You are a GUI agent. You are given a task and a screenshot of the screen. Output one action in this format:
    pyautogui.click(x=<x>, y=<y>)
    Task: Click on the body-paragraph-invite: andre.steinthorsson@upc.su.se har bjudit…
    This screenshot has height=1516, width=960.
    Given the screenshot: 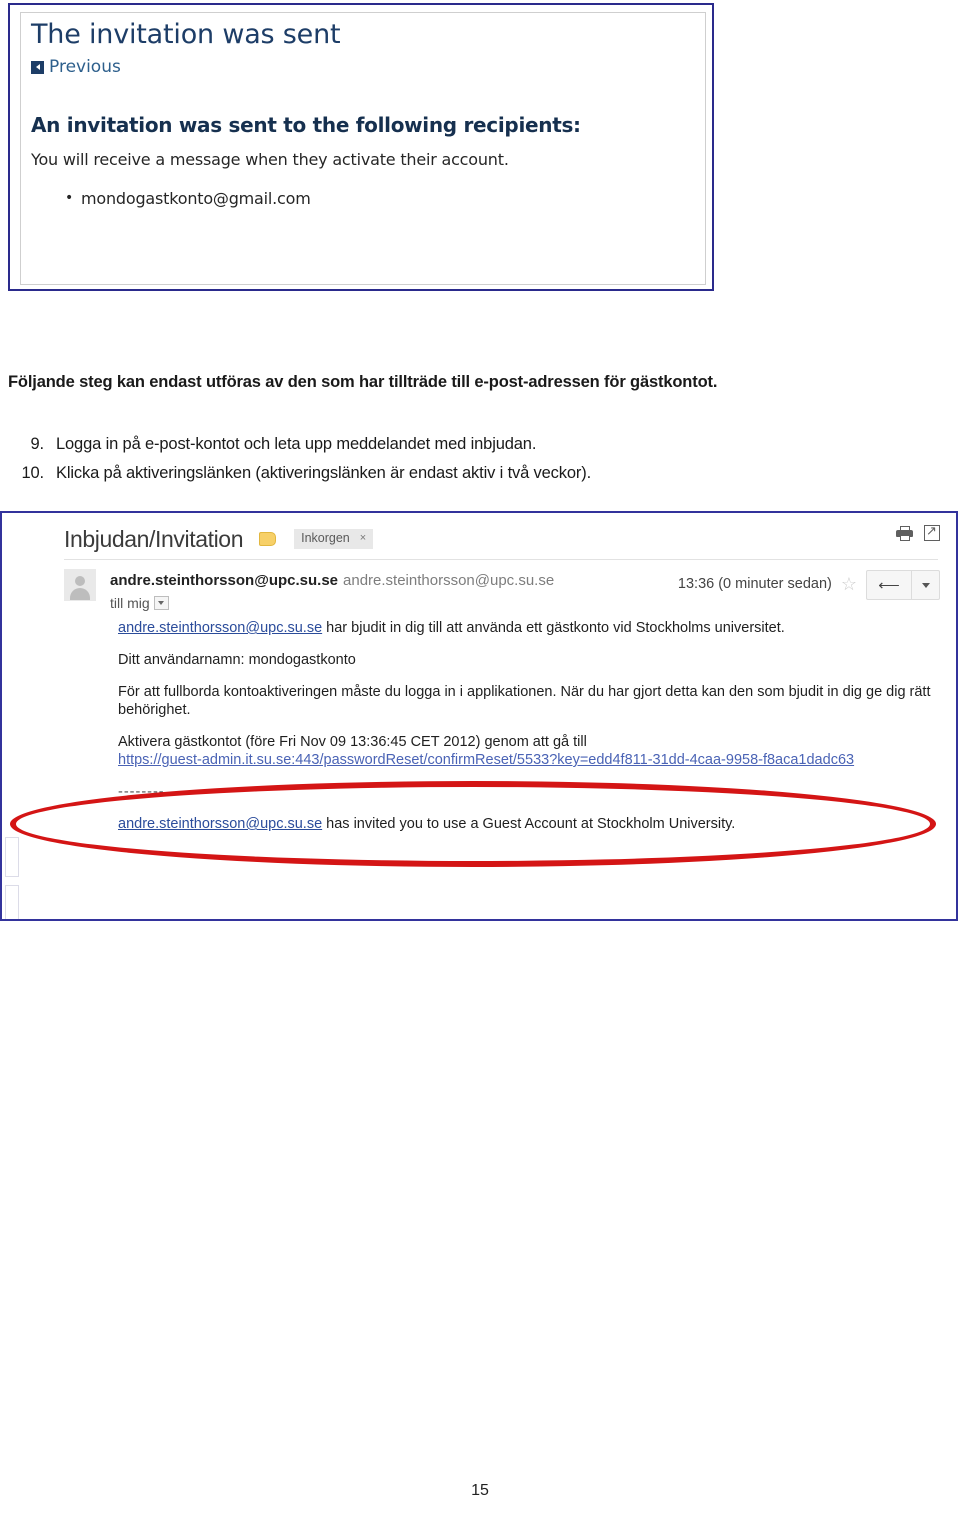 What is the action you would take?
    pyautogui.click(x=537, y=628)
    